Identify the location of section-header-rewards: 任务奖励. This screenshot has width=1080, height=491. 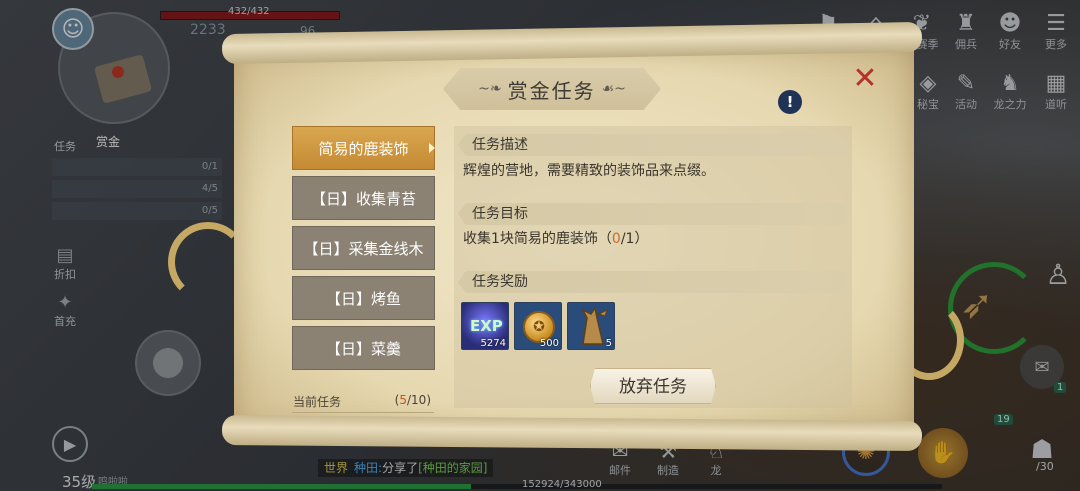
(653, 282).